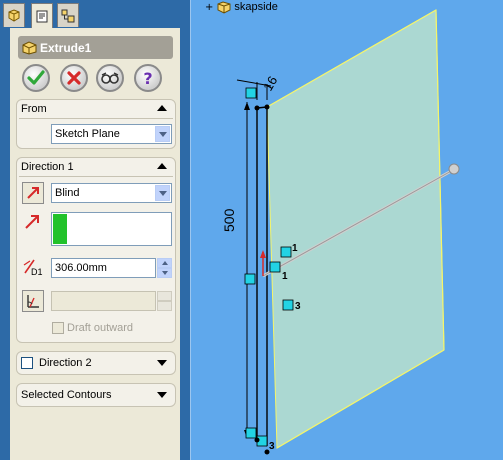  I want to click on from-group: From Sketch Plane, so click(96, 124).